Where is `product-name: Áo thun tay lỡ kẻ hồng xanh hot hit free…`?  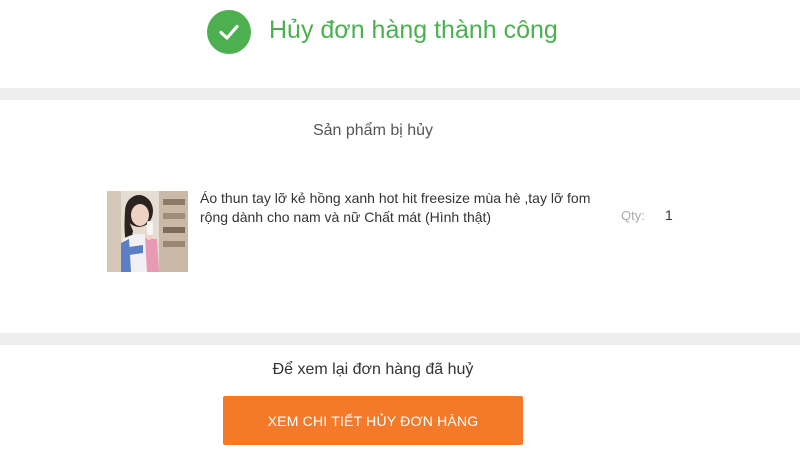 product-name: Áo thun tay lỡ kẻ hồng xanh hot hit free… is located at coordinates (395, 207).